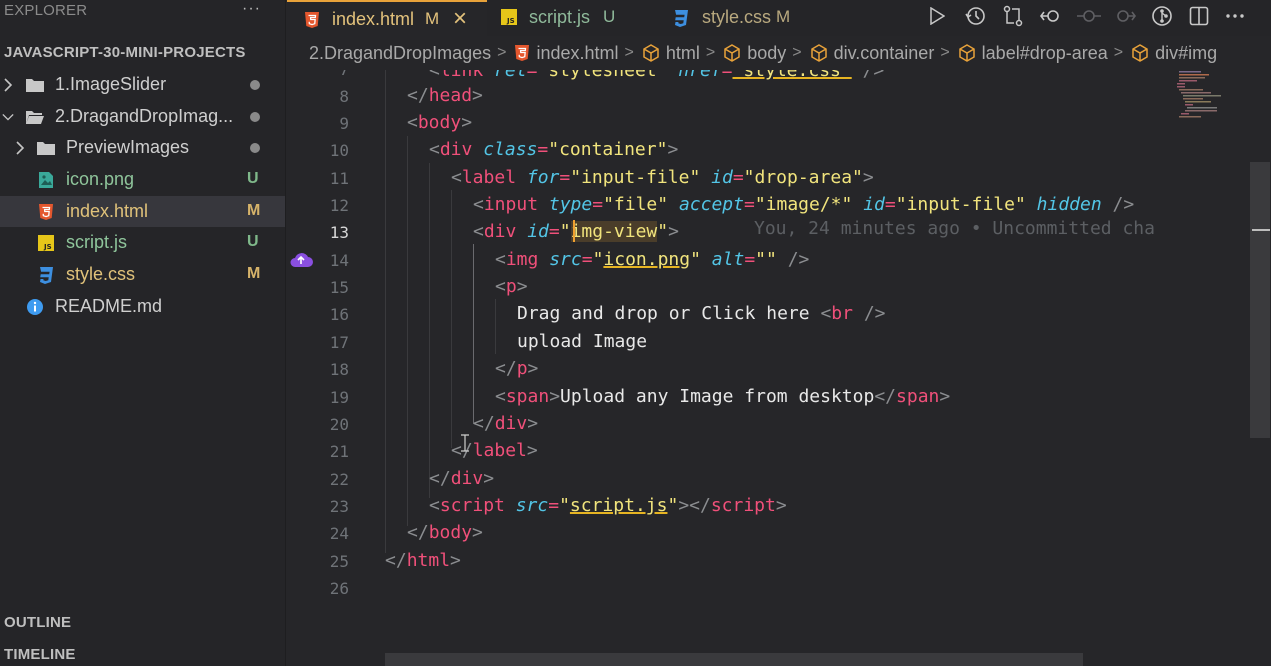 This screenshot has height=666, width=1271. I want to click on history-icon, so click(975, 16).